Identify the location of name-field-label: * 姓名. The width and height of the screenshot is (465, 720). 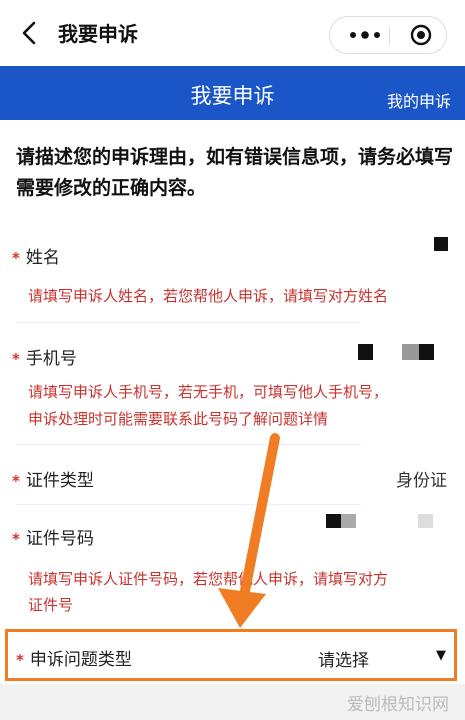
(36, 255).